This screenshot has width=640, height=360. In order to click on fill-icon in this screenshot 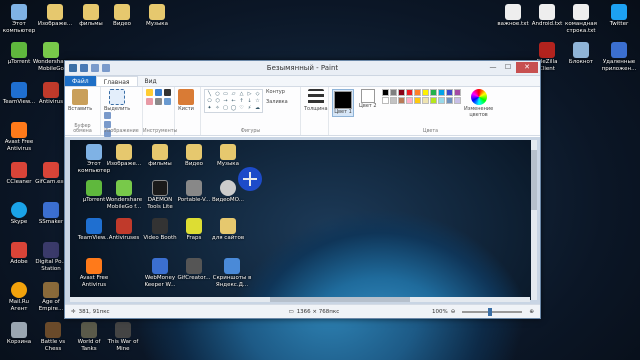, I will do `click(158, 92)`.